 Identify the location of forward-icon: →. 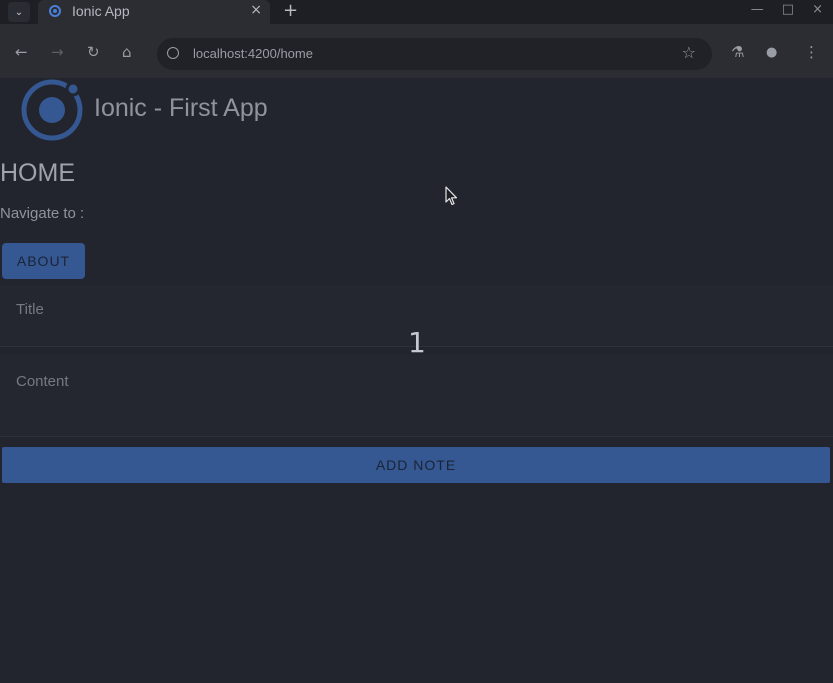
(57, 52).